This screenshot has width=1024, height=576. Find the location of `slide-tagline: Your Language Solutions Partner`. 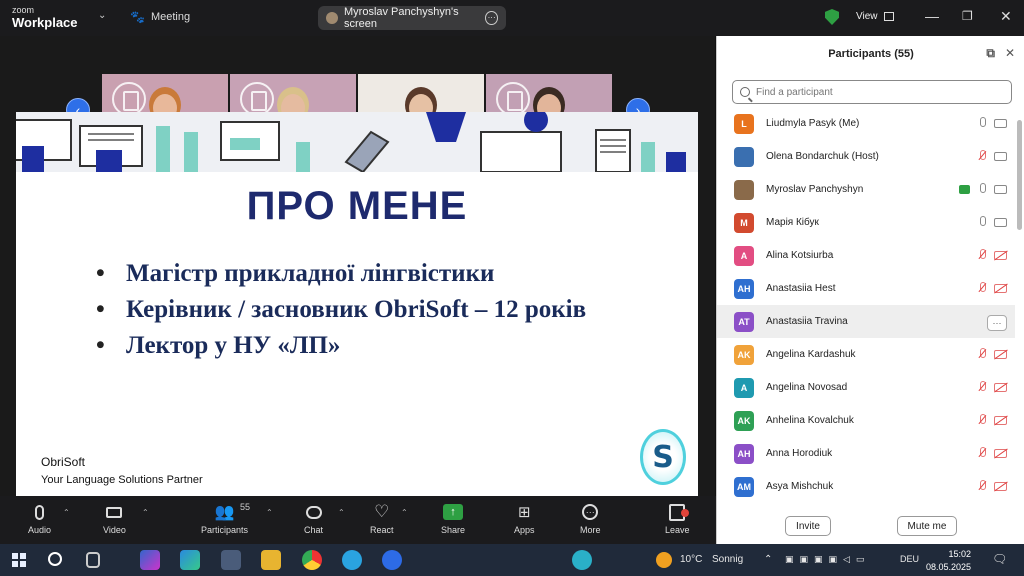

slide-tagline: Your Language Solutions Partner is located at coordinates (122, 480).